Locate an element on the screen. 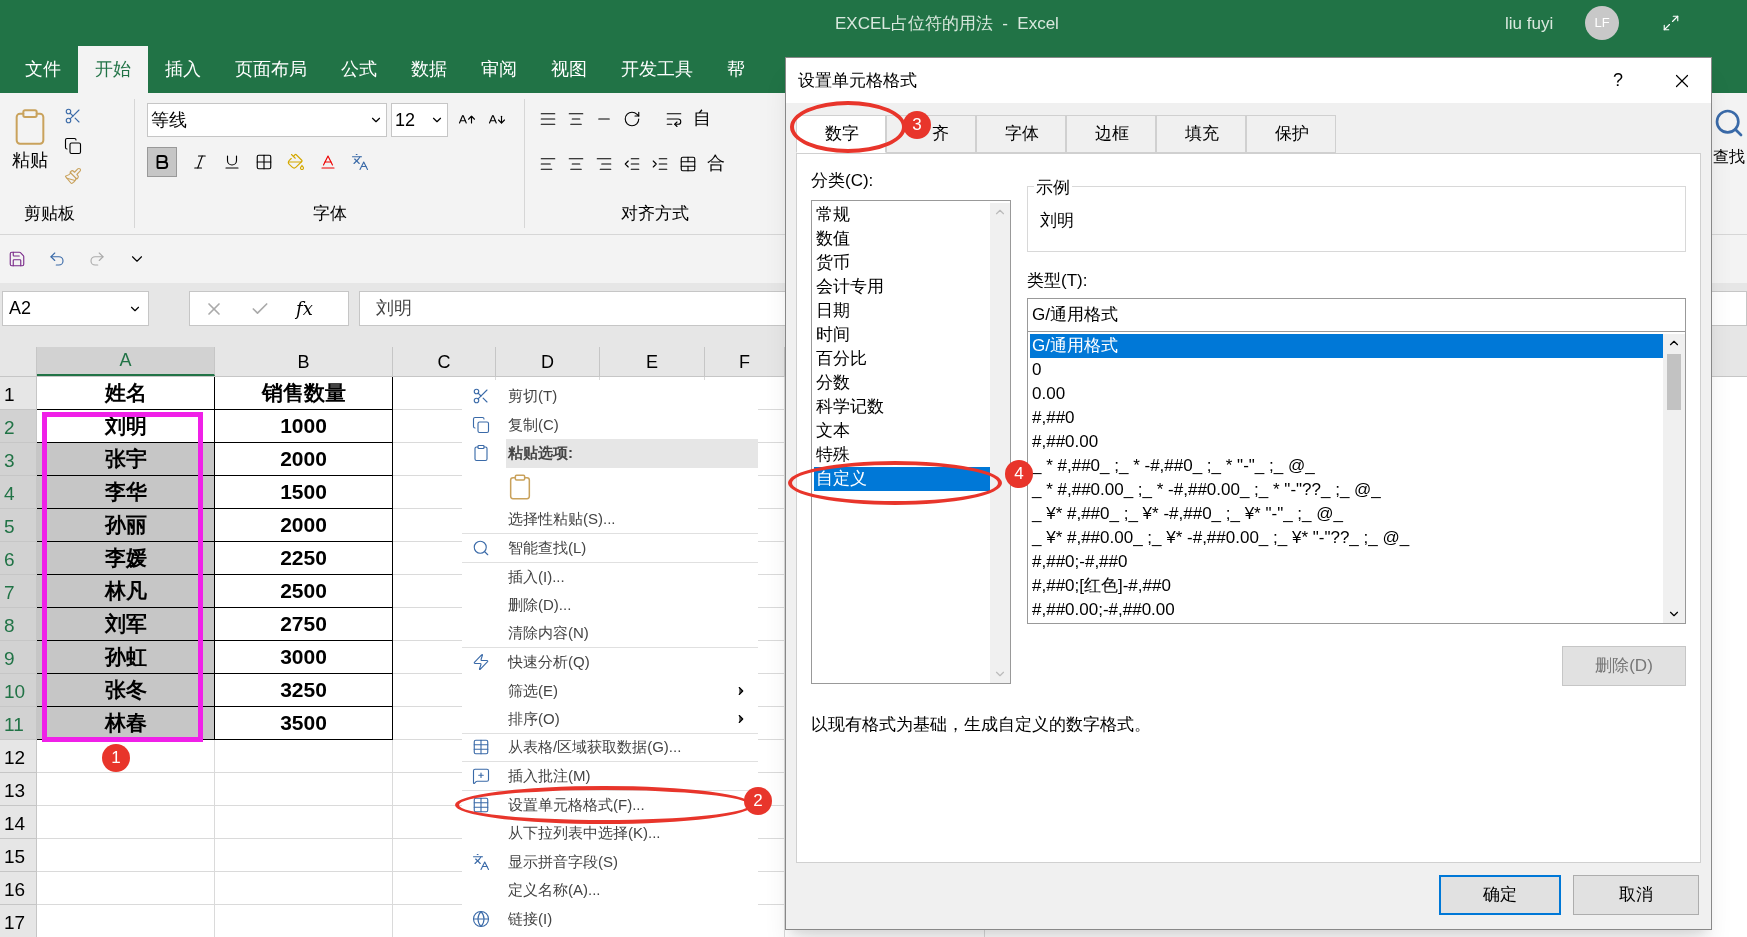 This screenshot has width=1747, height=937. row-header: 4 is located at coordinates (18, 492).